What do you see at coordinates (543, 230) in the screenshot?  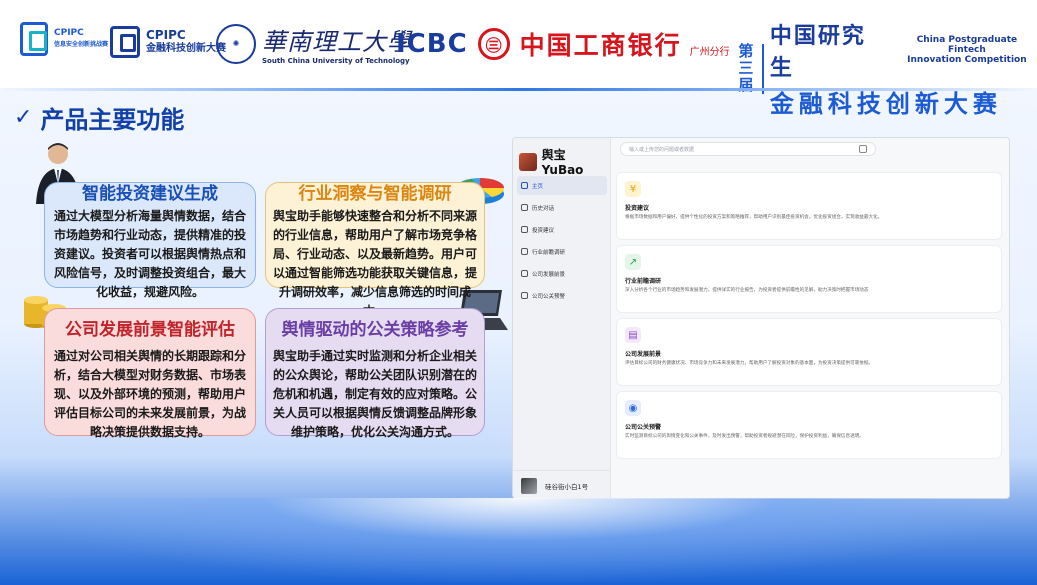 I see `nav-item-label: 投资建议` at bounding box center [543, 230].